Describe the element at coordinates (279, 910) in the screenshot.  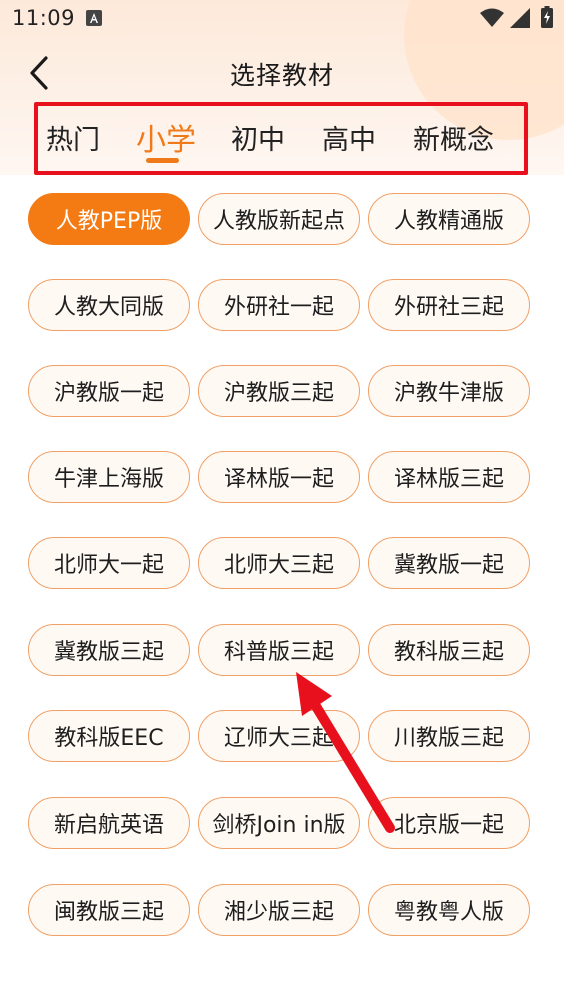
I see `textbook-chip: 湘少版三起` at that location.